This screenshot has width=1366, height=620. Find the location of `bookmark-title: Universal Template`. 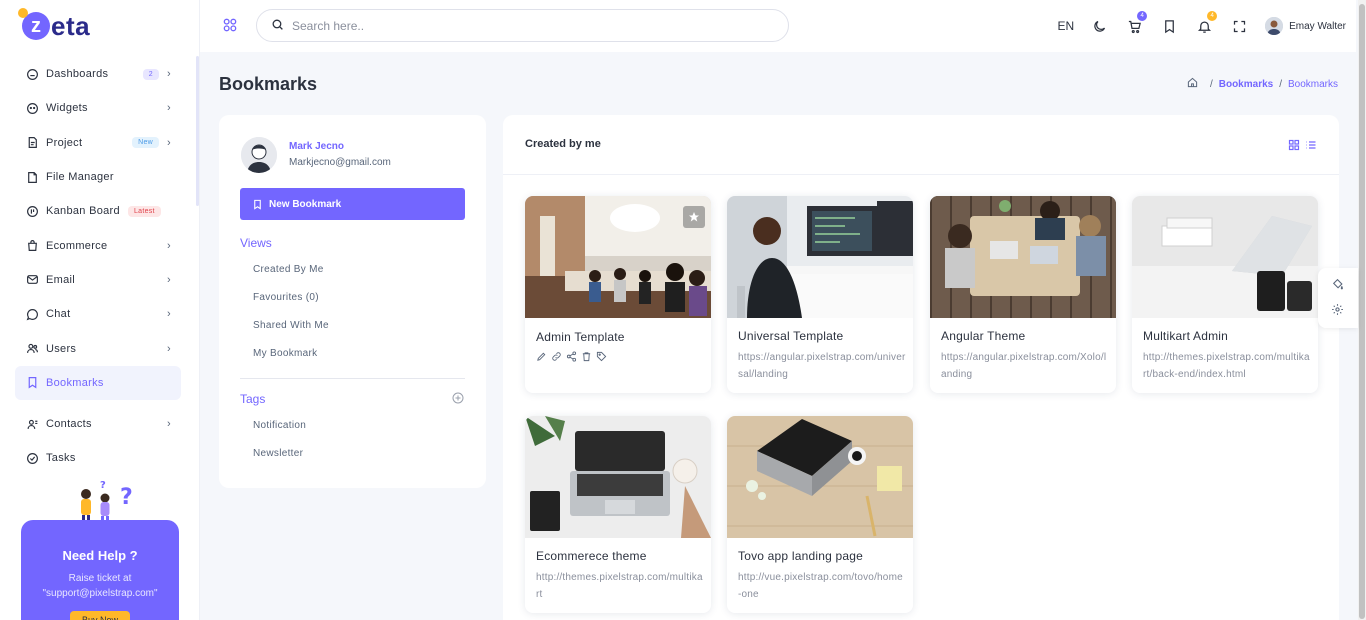

bookmark-title: Universal Template is located at coordinates (790, 336).